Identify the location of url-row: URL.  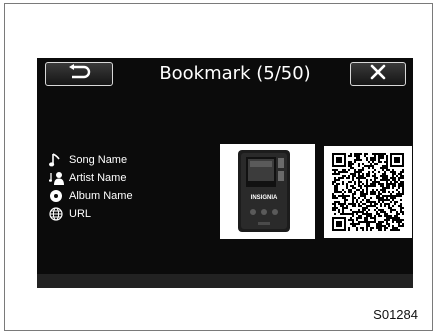
(91, 214).